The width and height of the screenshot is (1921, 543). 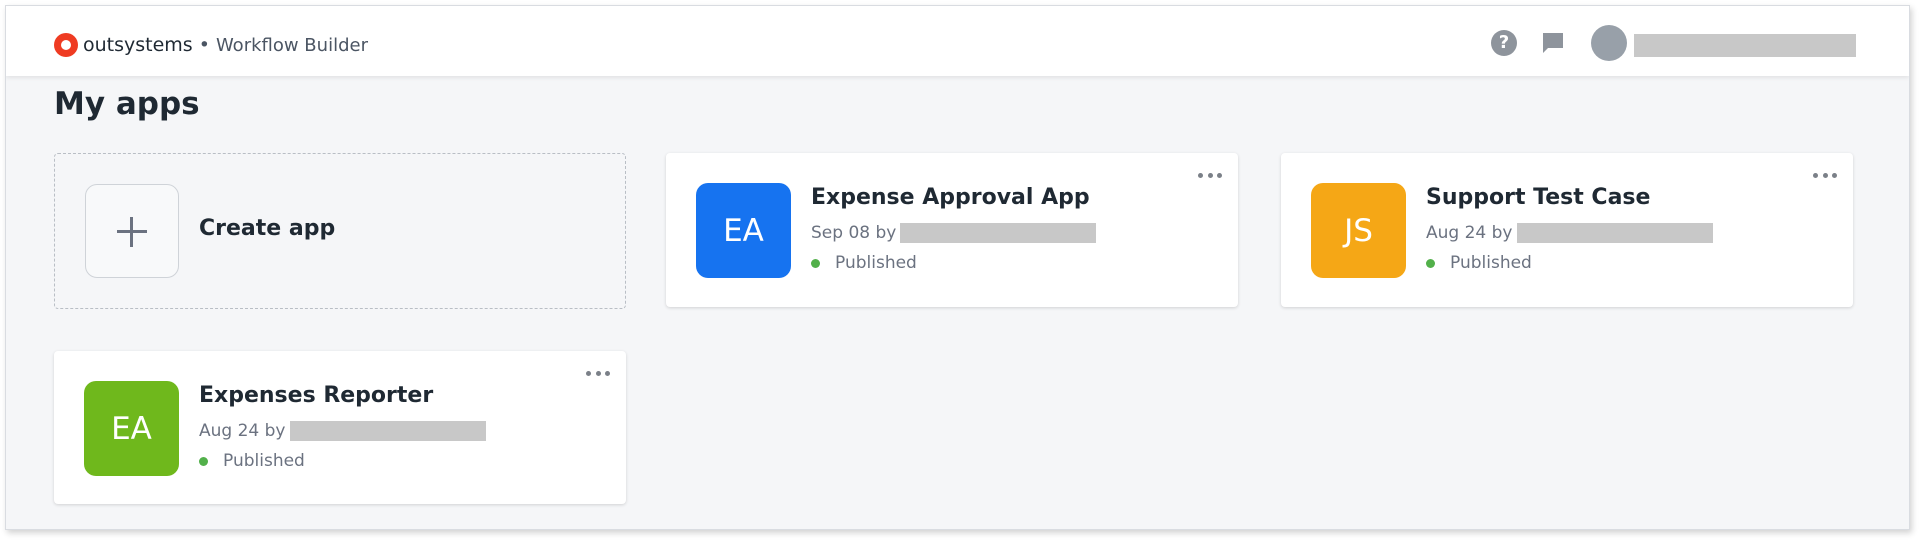 What do you see at coordinates (138, 45) in the screenshot?
I see `brand-name: outsystems` at bounding box center [138, 45].